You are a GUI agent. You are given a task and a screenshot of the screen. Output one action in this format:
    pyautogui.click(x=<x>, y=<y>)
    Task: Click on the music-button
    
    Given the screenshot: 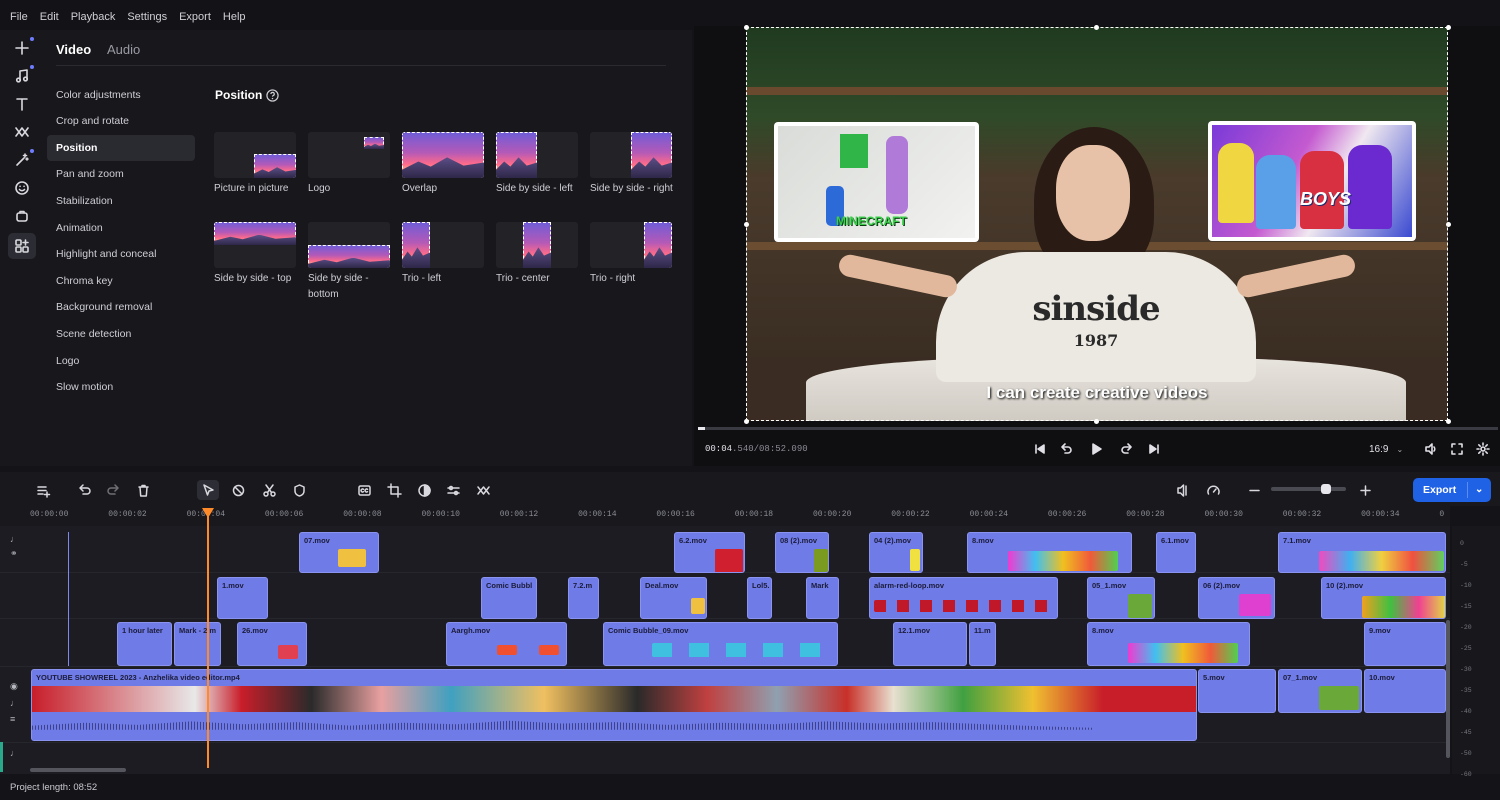 What is the action you would take?
    pyautogui.click(x=22, y=76)
    